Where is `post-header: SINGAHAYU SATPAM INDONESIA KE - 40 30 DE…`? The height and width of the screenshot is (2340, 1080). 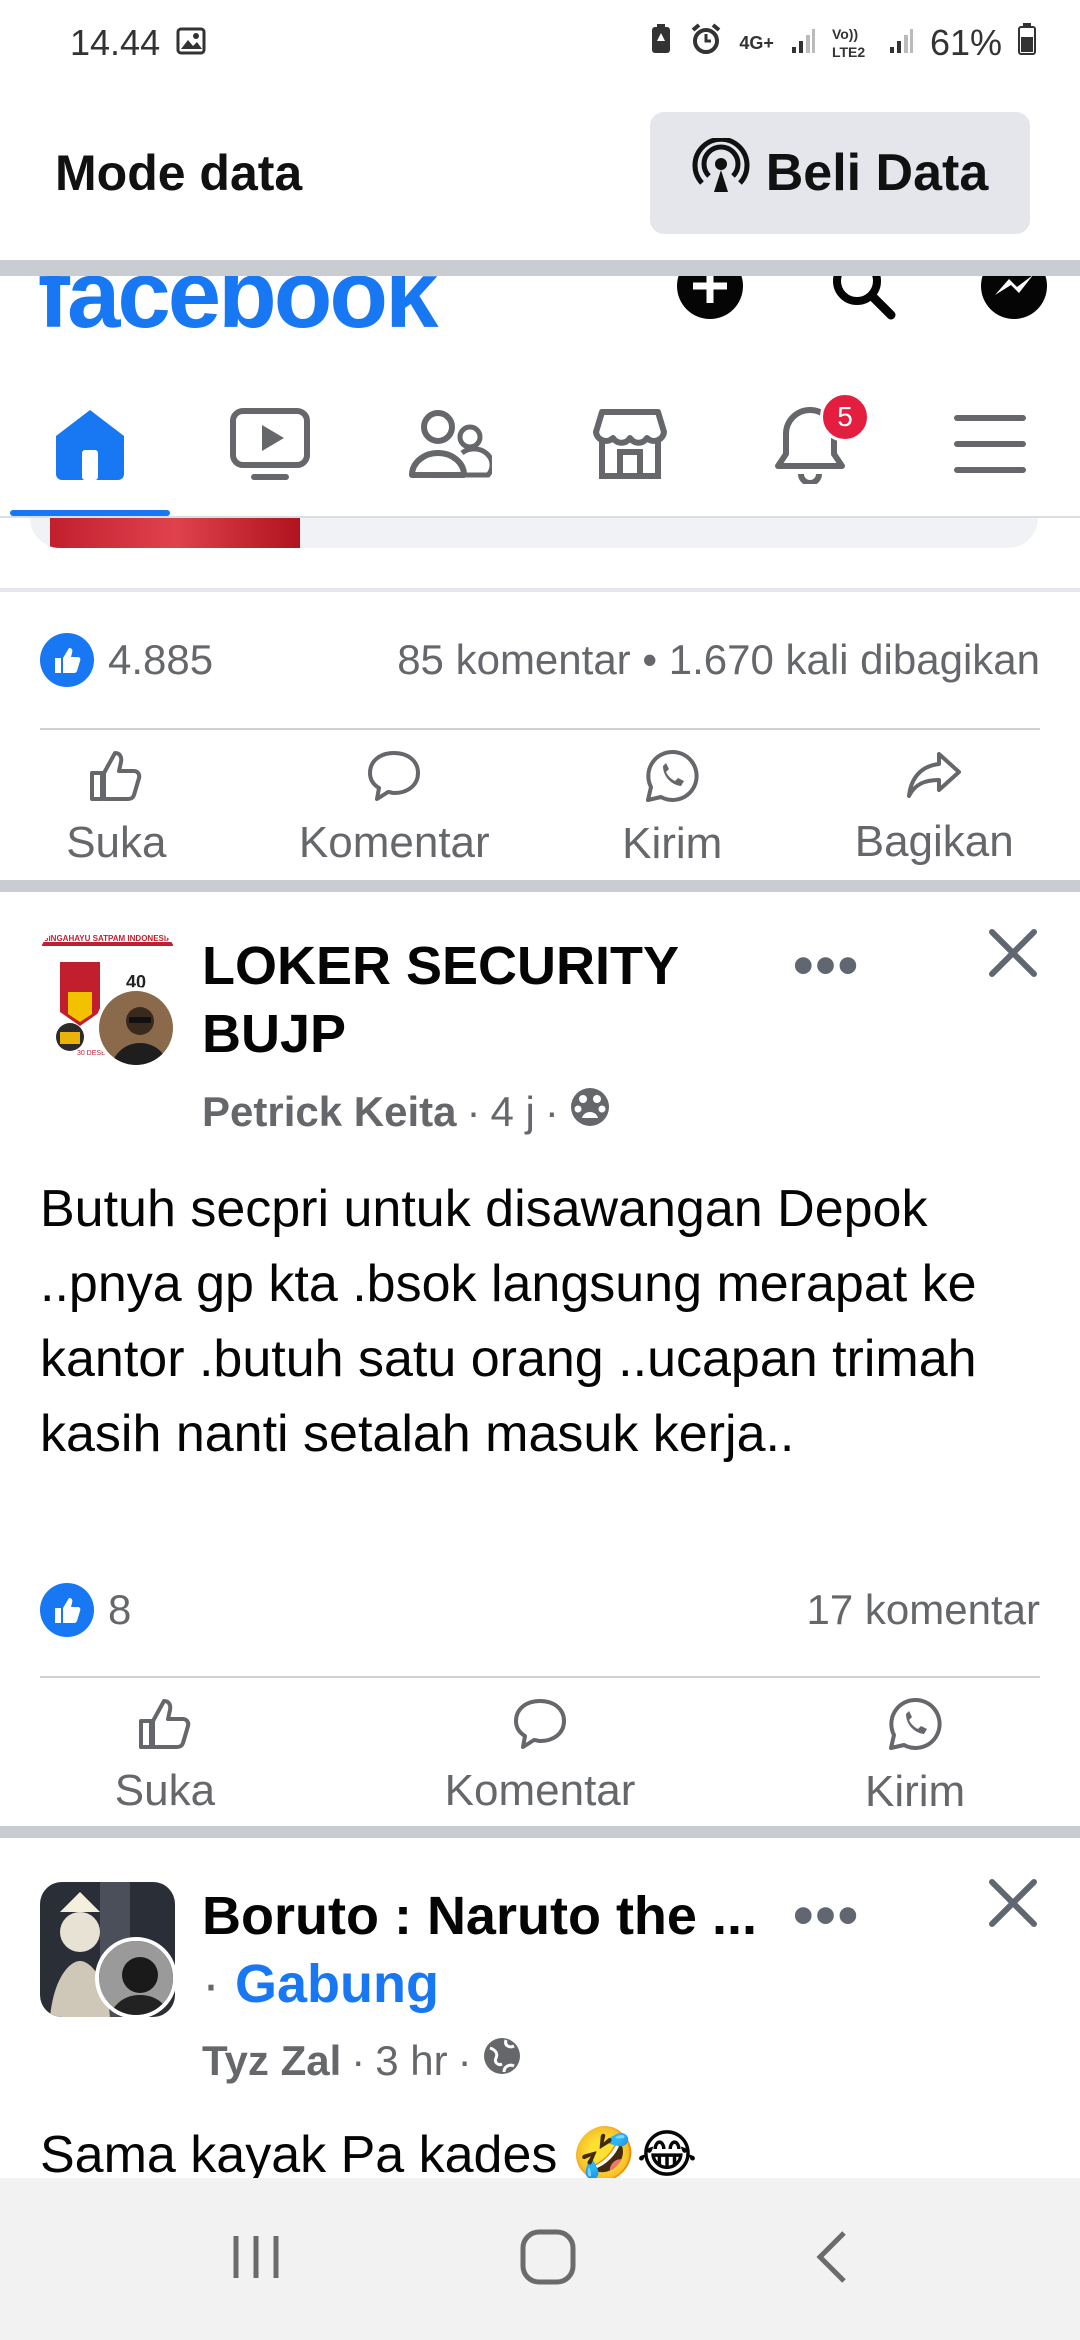 post-header: SINGAHAYU SATPAM INDONESIA KE - 40 30 DE… is located at coordinates (540, 1032).